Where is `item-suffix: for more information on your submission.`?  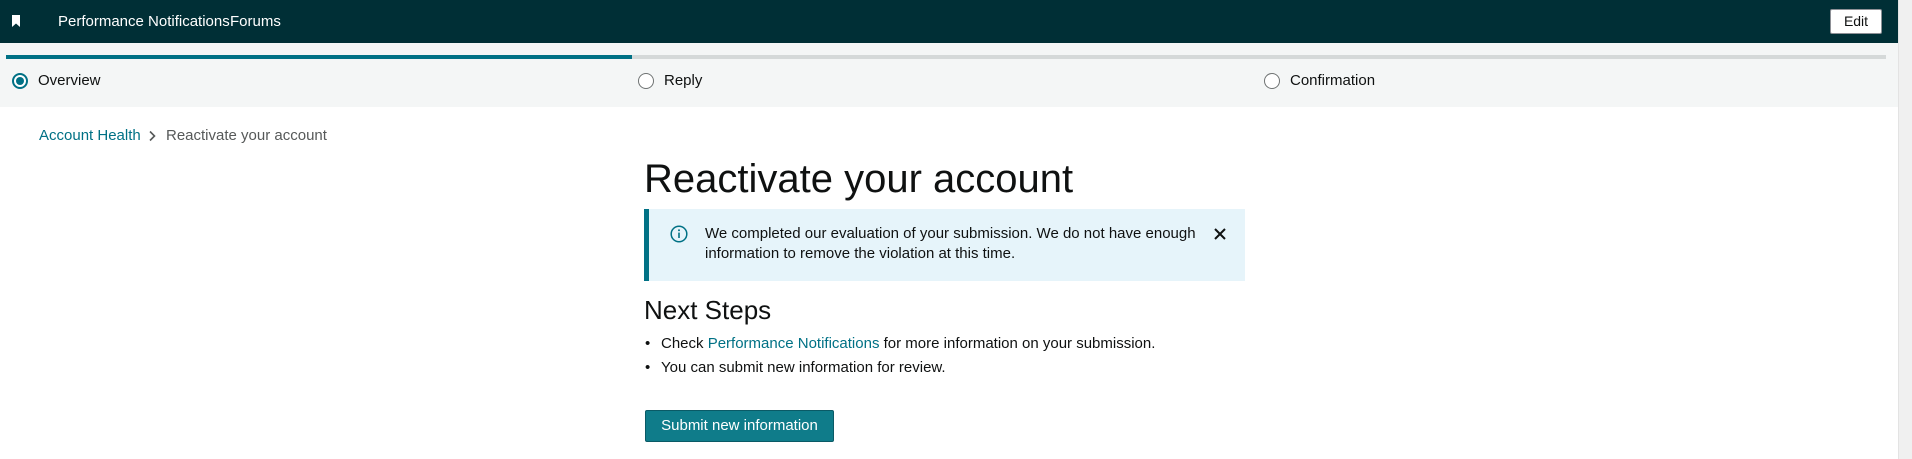
item-suffix: for more information on your submission. is located at coordinates (1019, 343).